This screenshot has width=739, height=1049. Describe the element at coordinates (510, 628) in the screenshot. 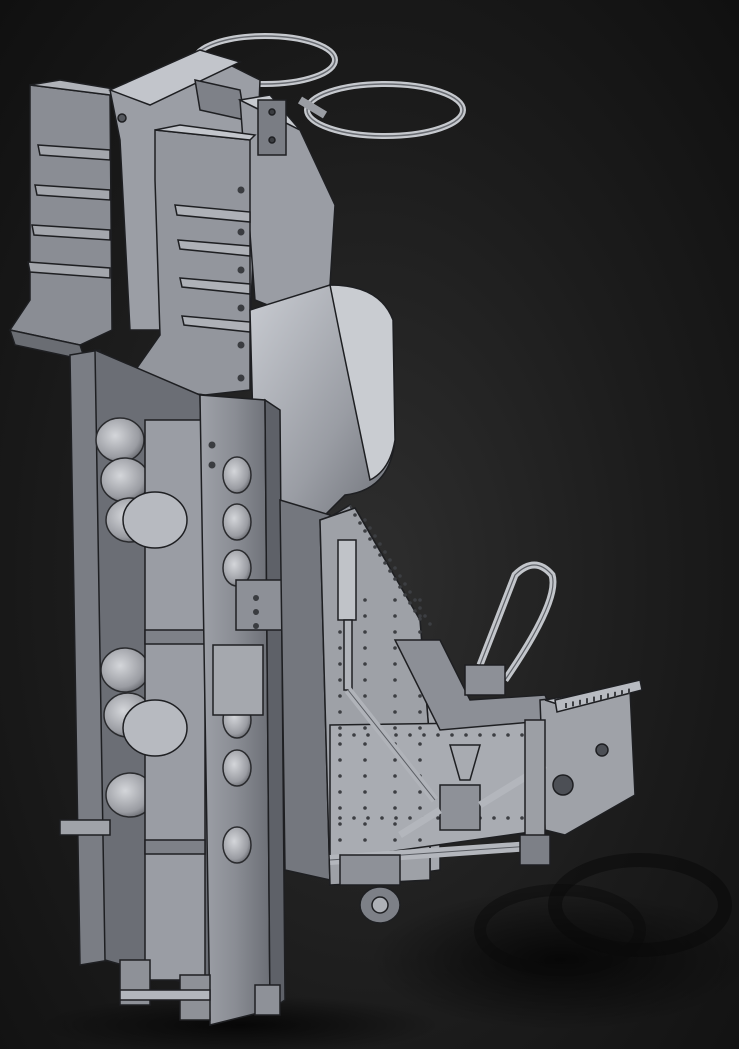

I see `ejection-handle` at that location.